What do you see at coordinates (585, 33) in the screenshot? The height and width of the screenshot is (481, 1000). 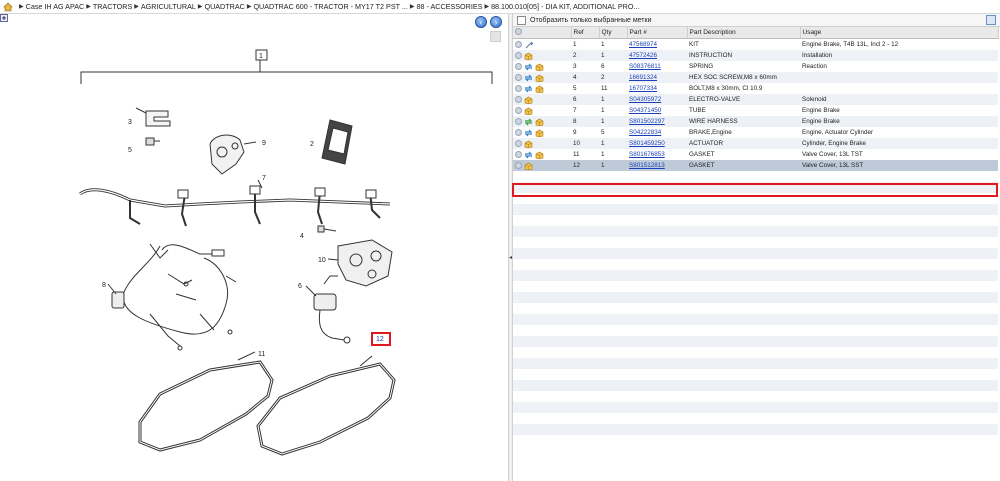 I see `header-ref: Ref` at bounding box center [585, 33].